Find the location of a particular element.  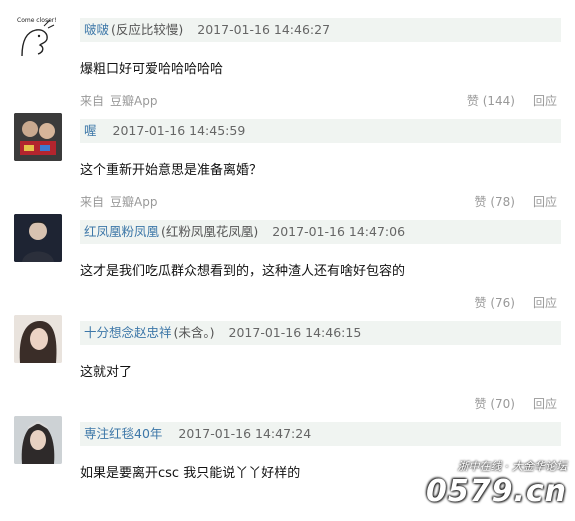

timestamp: 2017-01-16 14:47:06 is located at coordinates (339, 231).